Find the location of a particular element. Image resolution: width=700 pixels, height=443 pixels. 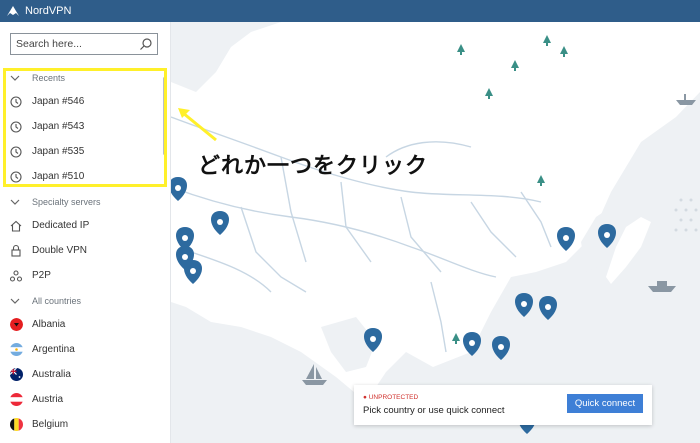

specialty-item-label: Double VPN is located at coordinates (60, 250).